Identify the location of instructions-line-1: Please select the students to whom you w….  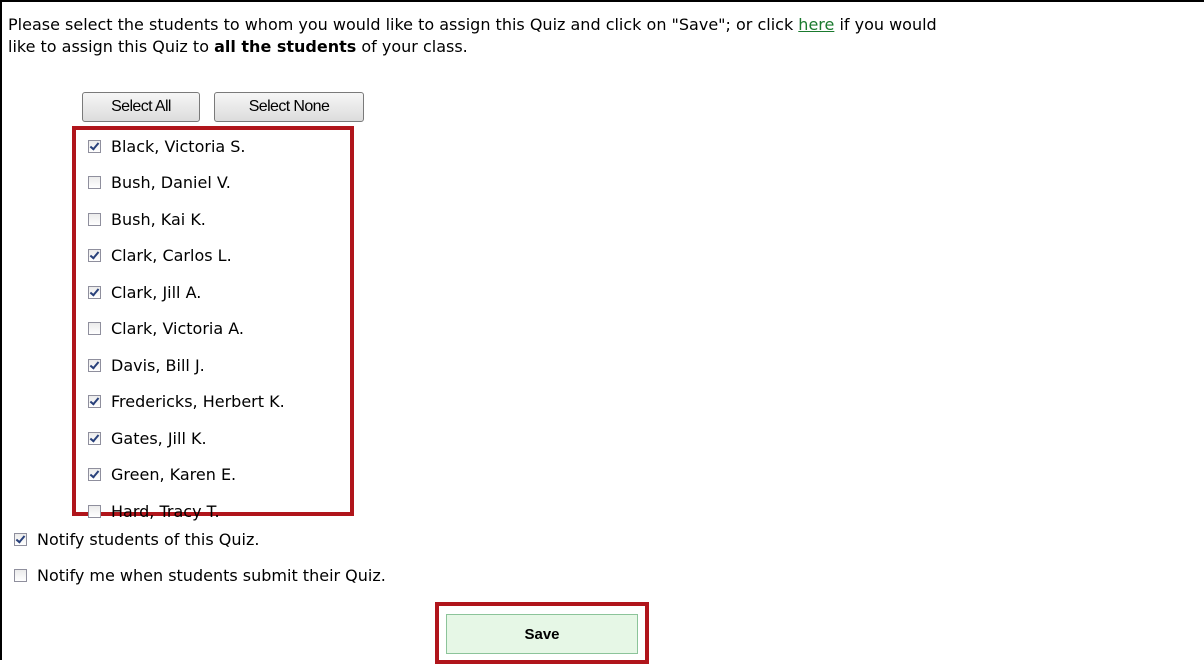
(603, 25).